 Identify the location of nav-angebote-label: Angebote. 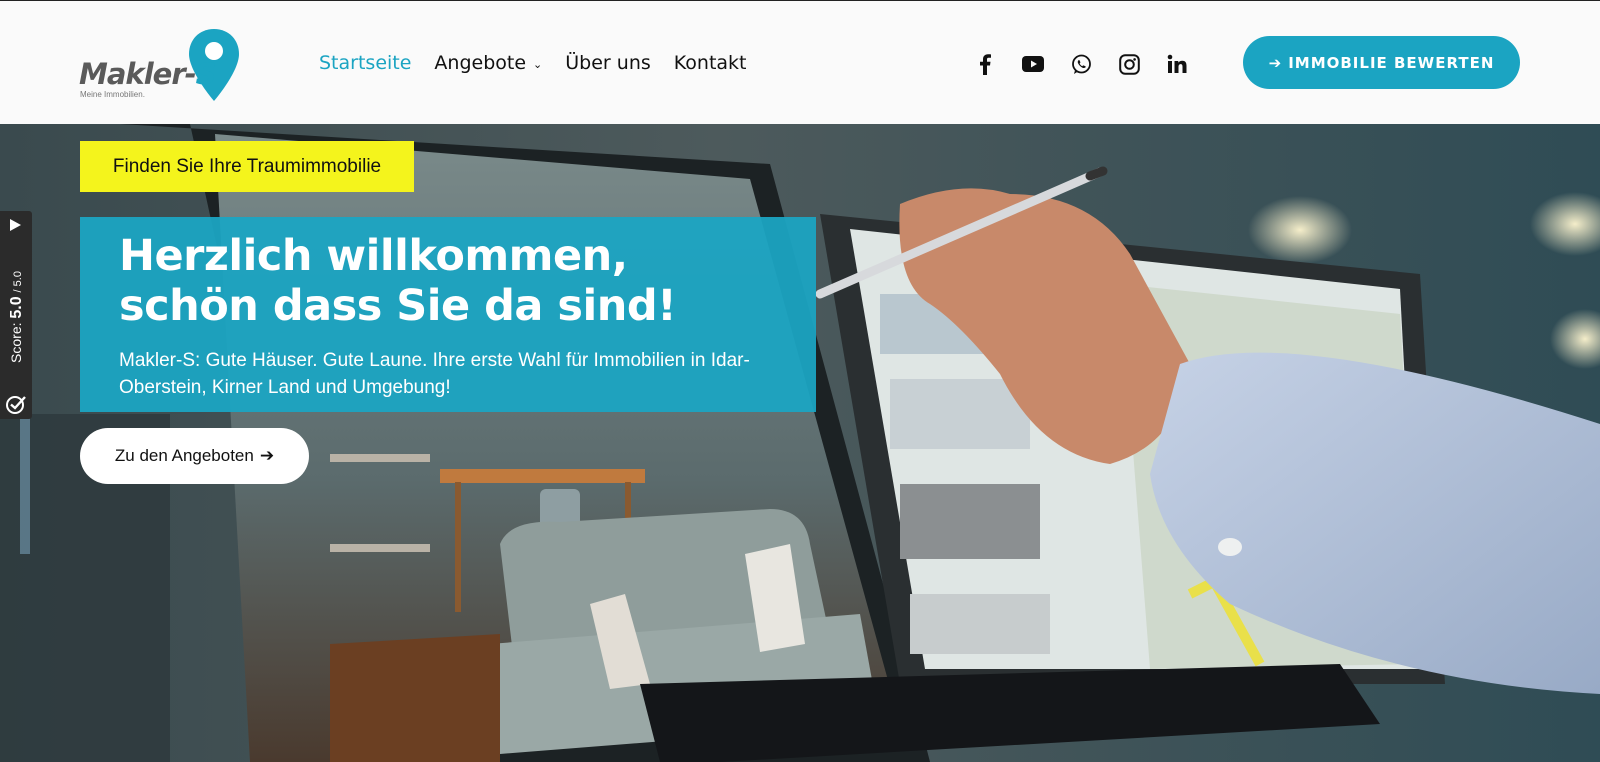
(480, 63).